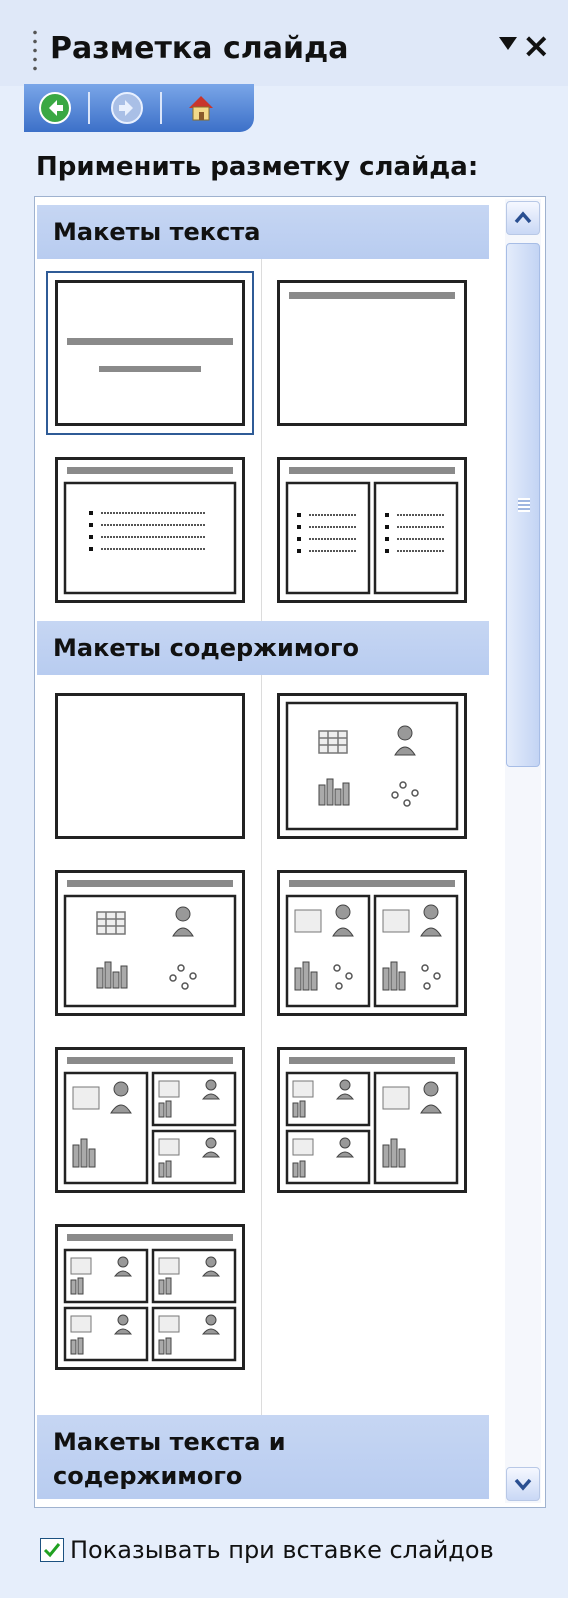  What do you see at coordinates (523, 851) in the screenshot?
I see `vertical-scrollbar` at bounding box center [523, 851].